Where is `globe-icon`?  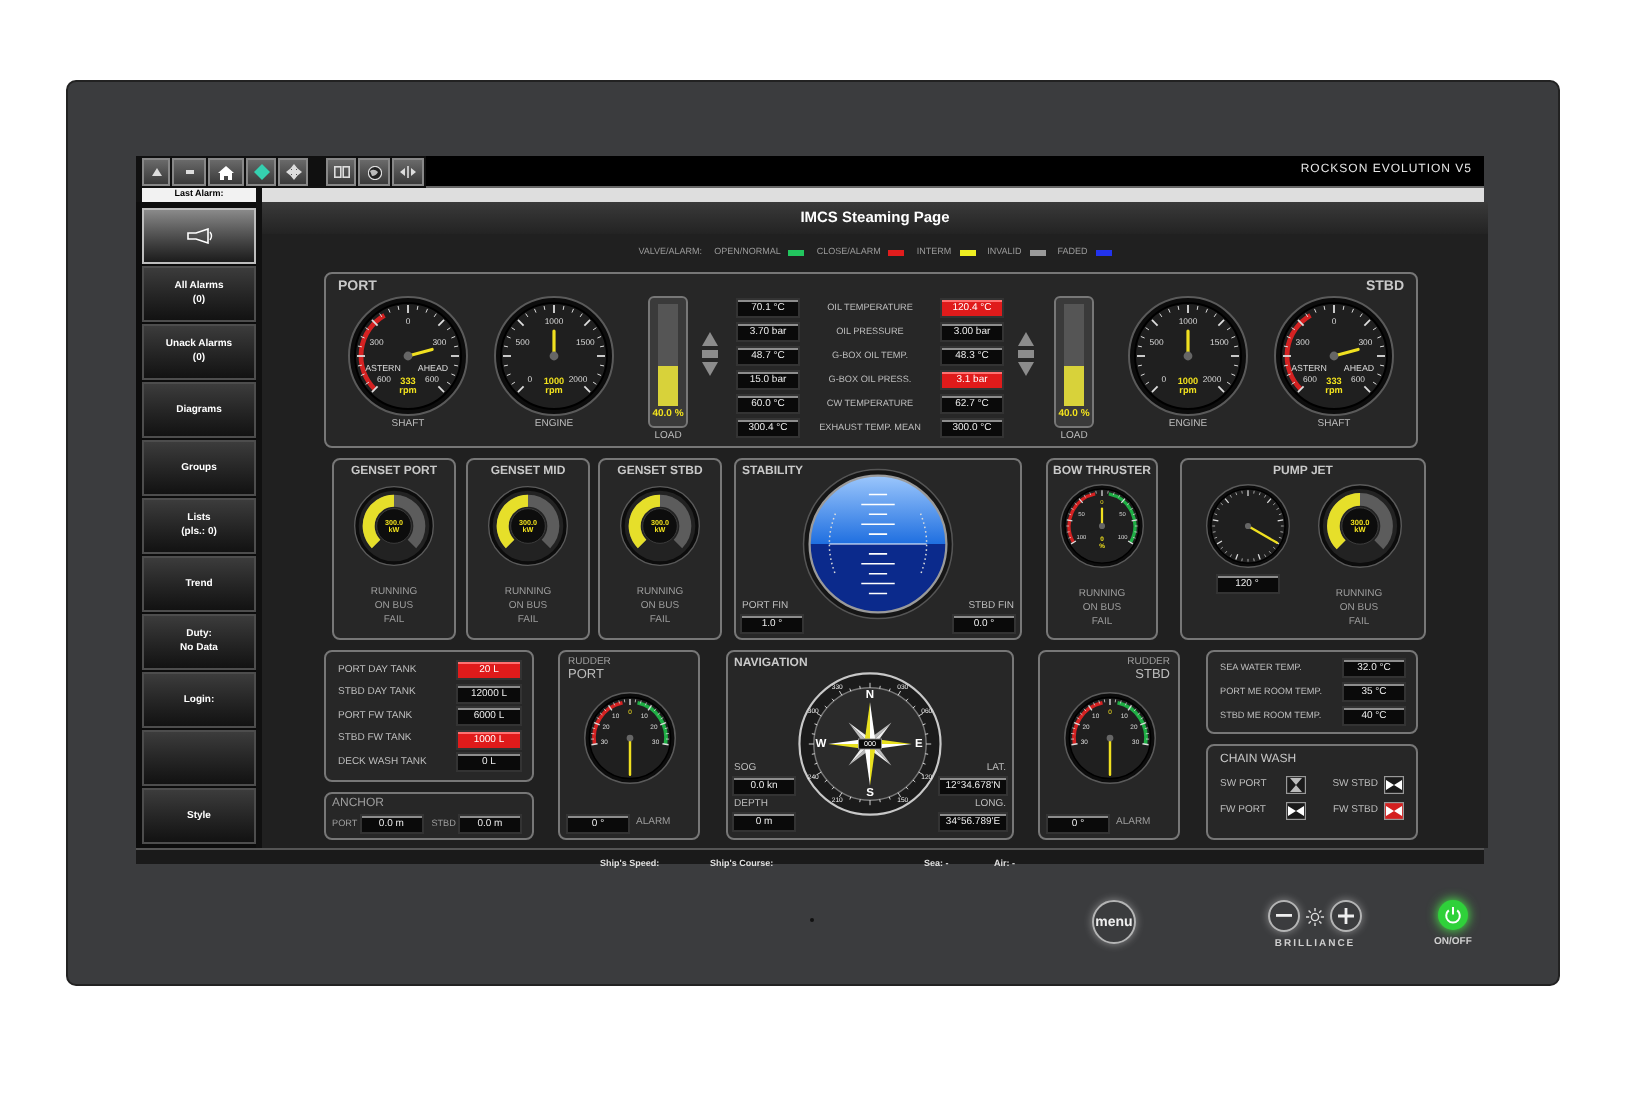
globe-icon is located at coordinates (374, 172).